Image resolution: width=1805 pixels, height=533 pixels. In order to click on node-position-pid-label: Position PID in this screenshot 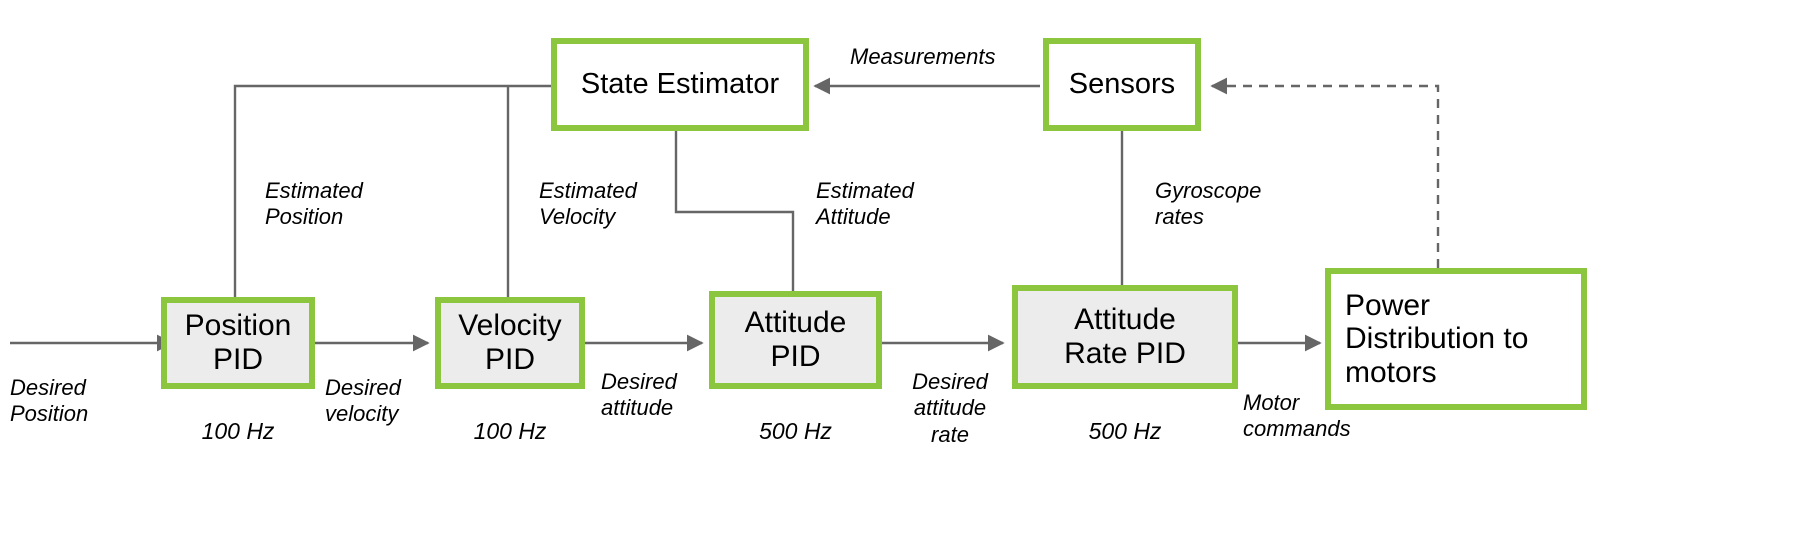, I will do `click(238, 342)`.